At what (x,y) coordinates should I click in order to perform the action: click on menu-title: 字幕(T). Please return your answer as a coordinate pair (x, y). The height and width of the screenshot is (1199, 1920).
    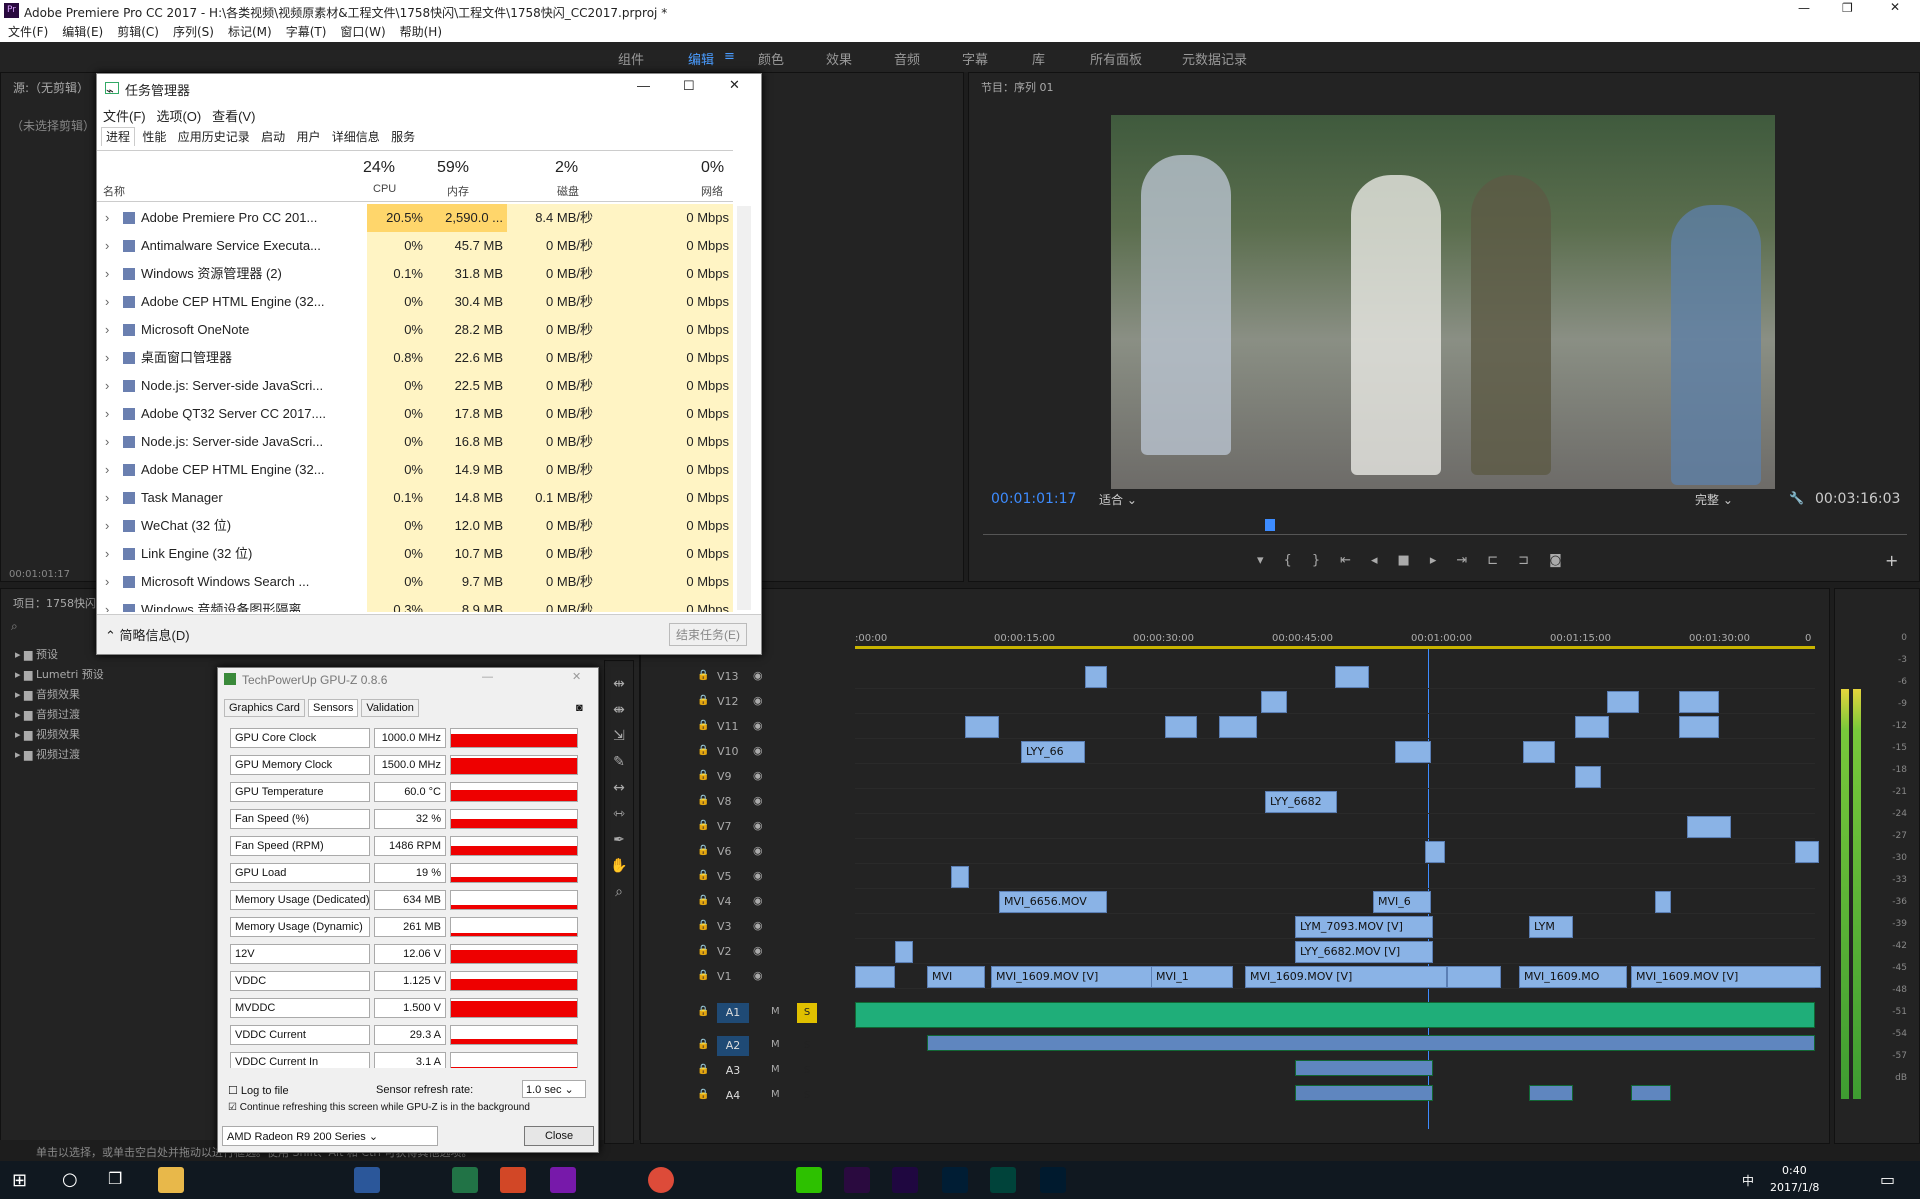
    Looking at the image, I should click on (306, 32).